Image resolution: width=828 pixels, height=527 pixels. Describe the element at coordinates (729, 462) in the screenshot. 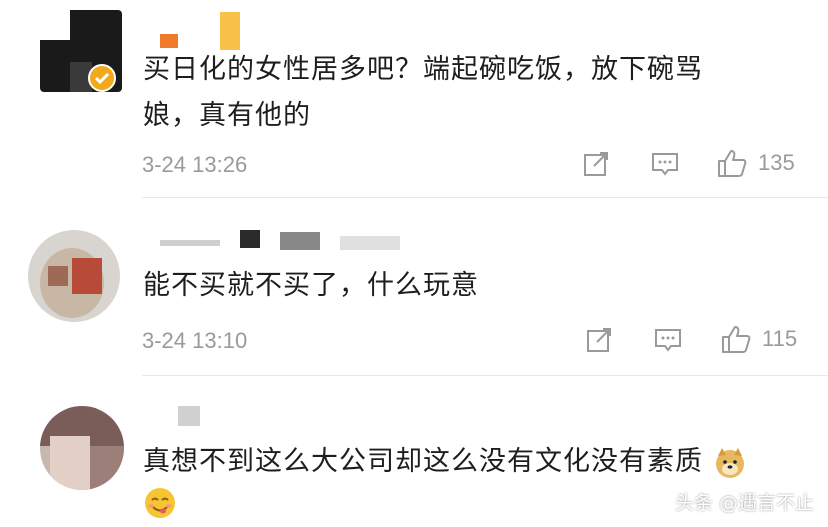

I see `doge-emoji` at that location.